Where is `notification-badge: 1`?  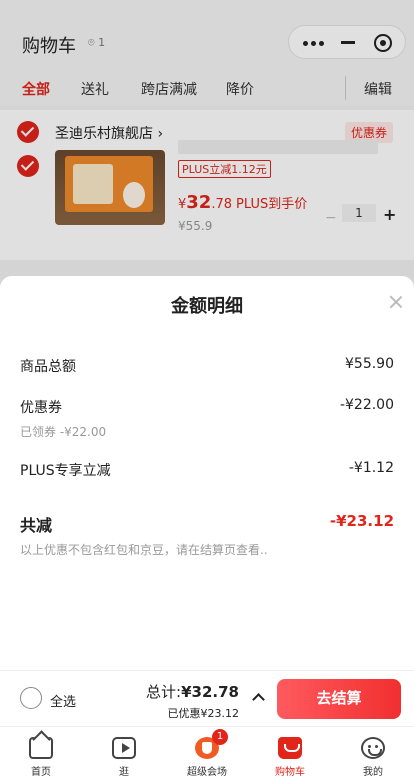 notification-badge: 1 is located at coordinates (220, 737).